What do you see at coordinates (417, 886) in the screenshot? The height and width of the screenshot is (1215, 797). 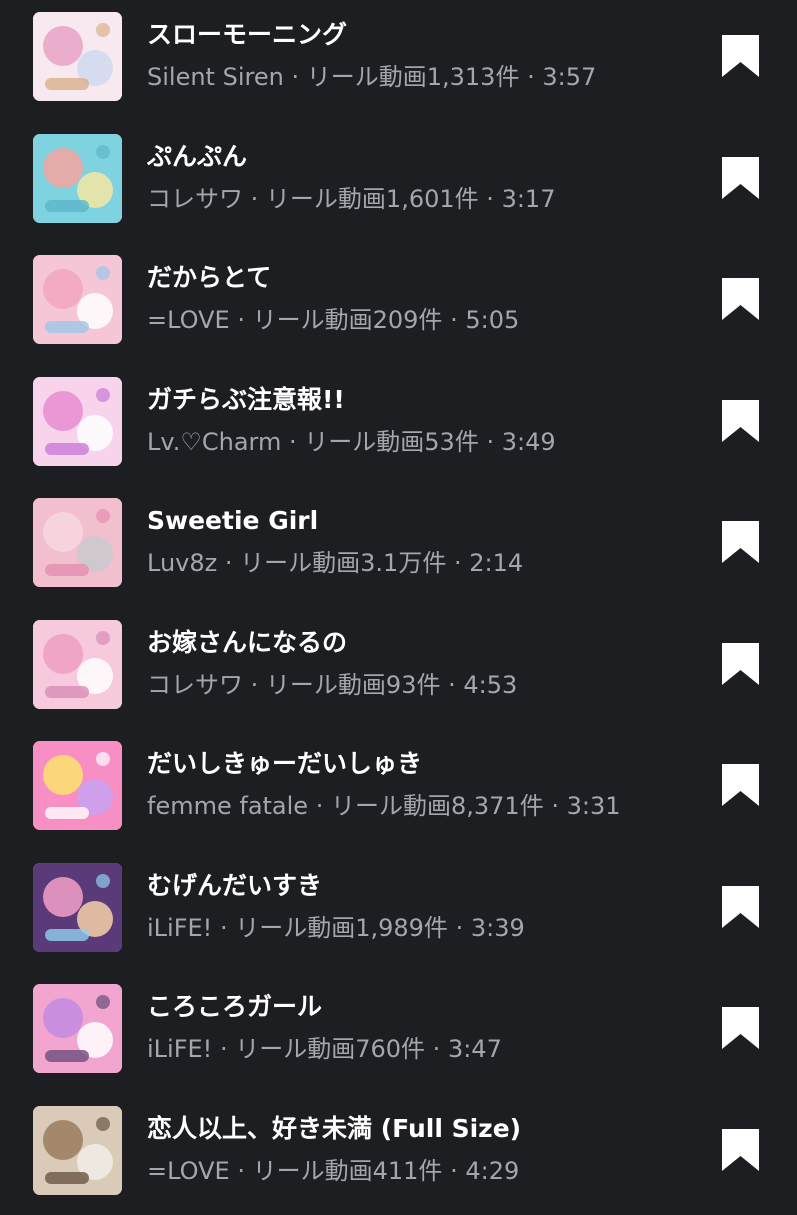 I see `song-title: むげんだいすき` at bounding box center [417, 886].